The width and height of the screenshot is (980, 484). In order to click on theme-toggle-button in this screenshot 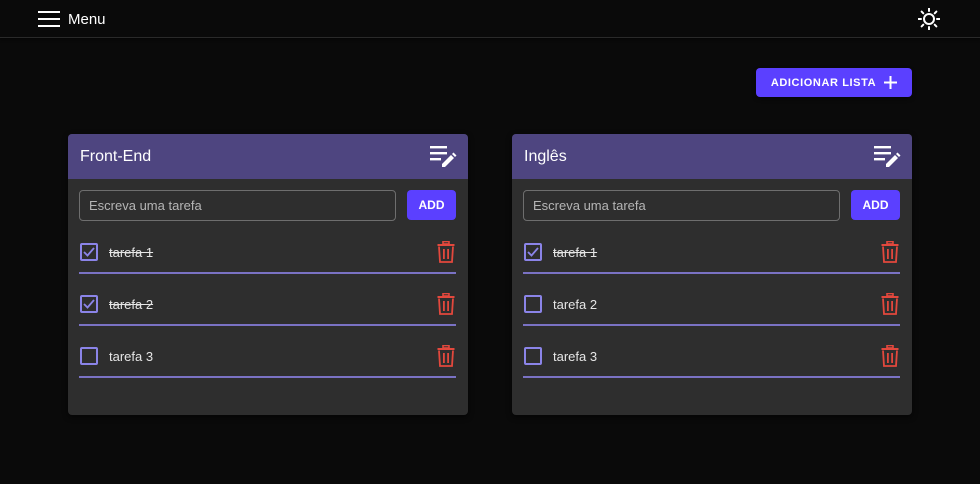, I will do `click(929, 19)`.